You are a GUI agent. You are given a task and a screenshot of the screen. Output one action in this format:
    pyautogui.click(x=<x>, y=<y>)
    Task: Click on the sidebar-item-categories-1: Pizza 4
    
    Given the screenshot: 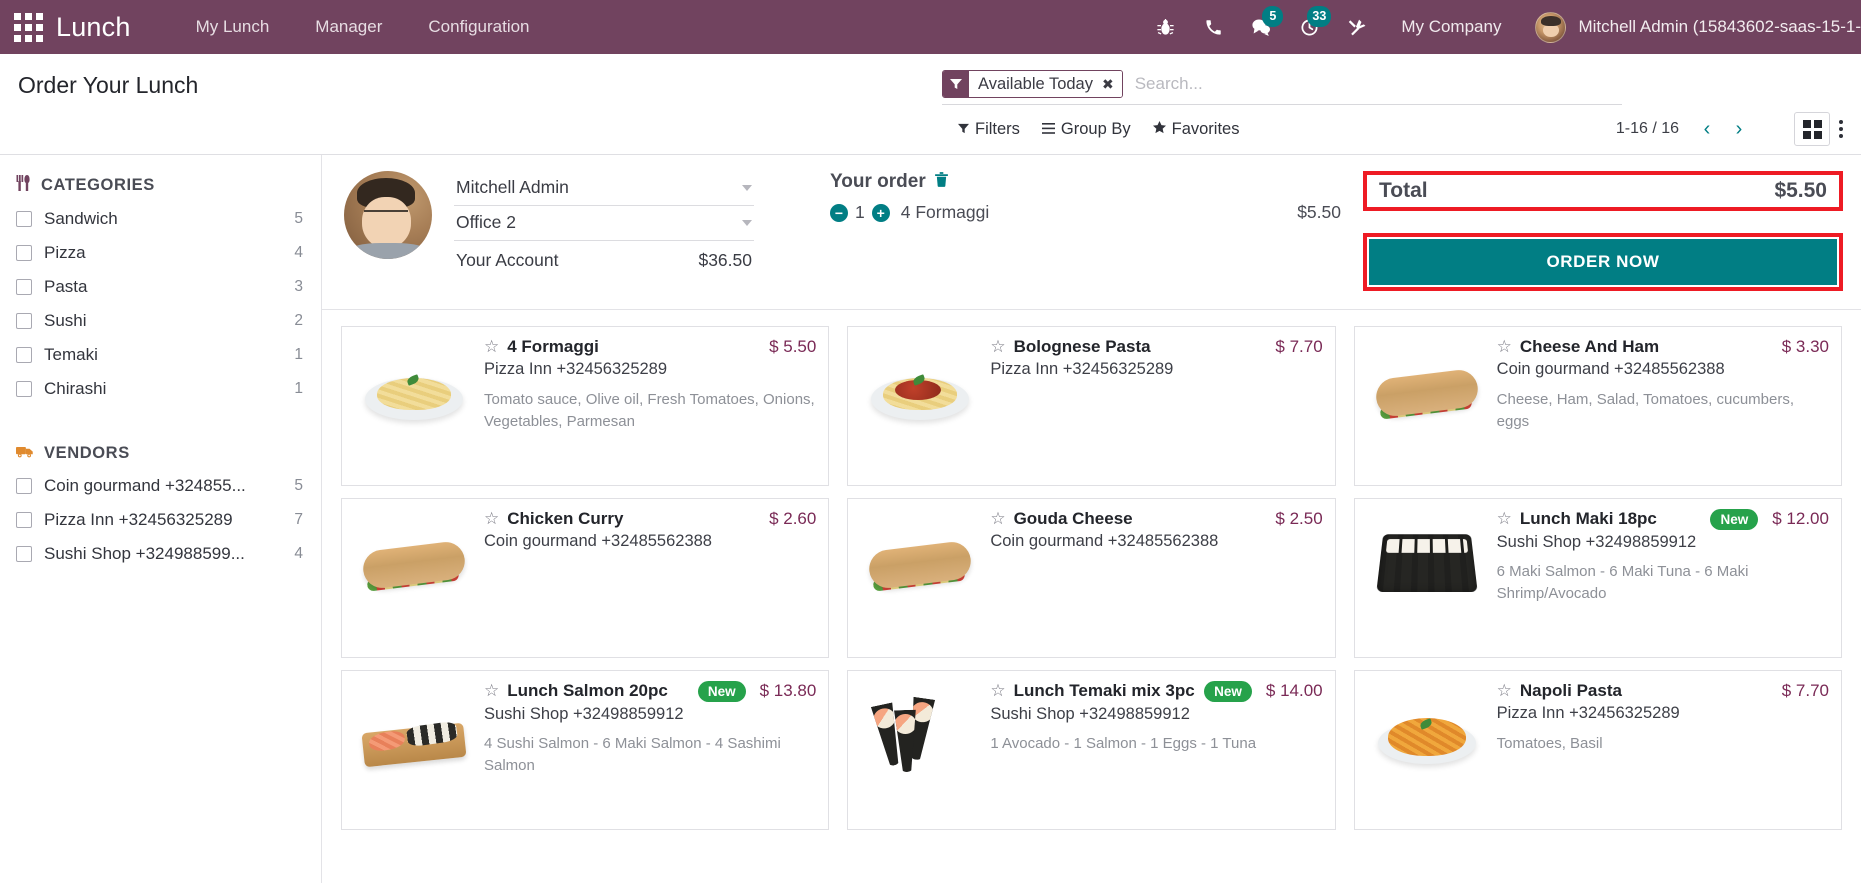 What is the action you would take?
    pyautogui.click(x=160, y=253)
    